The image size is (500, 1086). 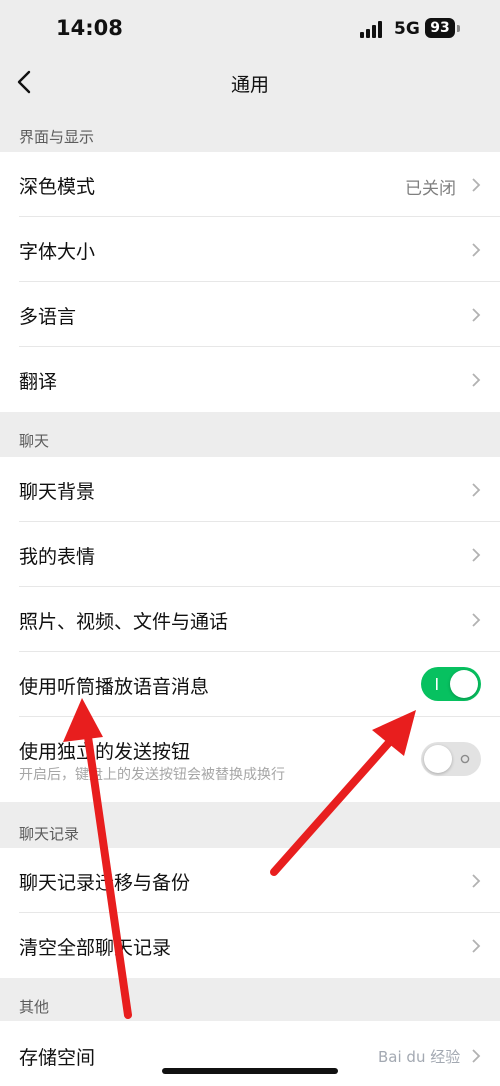 I want to click on group-chat-history: 聊天记录迁移与备份 清空全部聊天记录, so click(x=250, y=913).